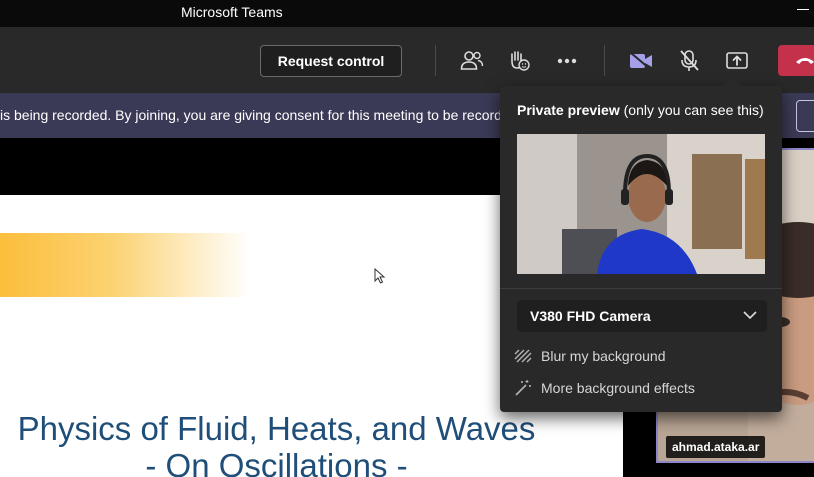  What do you see at coordinates (232, 12) in the screenshot?
I see `window-title: Microsoft Teams` at bounding box center [232, 12].